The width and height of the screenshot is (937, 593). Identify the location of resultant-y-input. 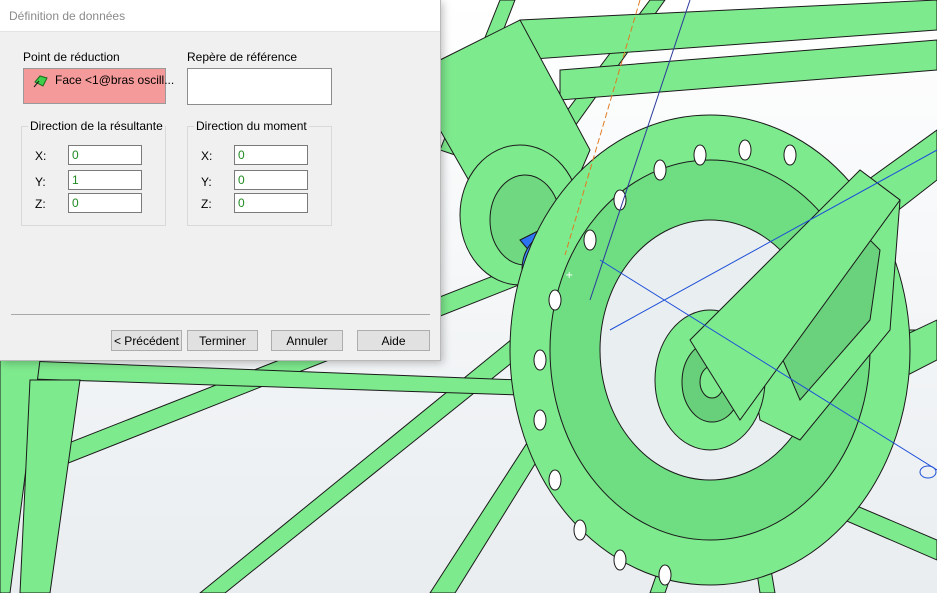
(105, 180).